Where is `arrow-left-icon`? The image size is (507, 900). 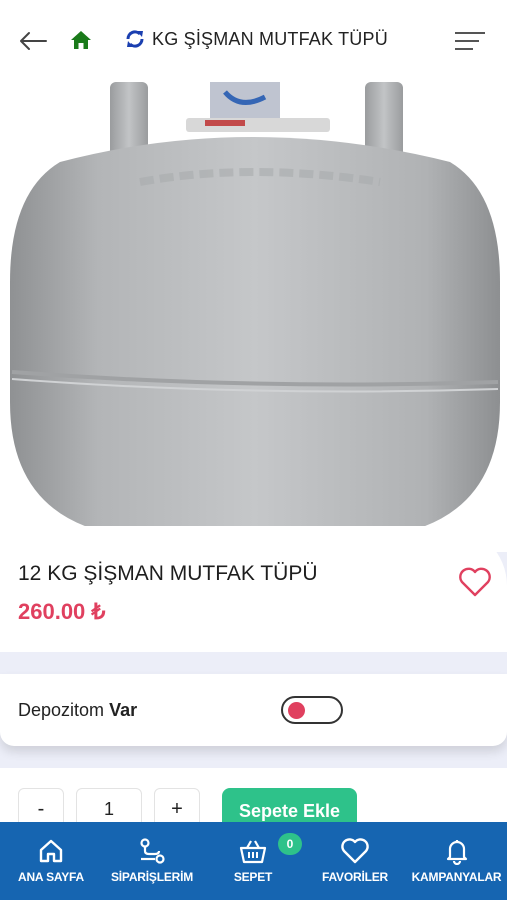 arrow-left-icon is located at coordinates (33, 41).